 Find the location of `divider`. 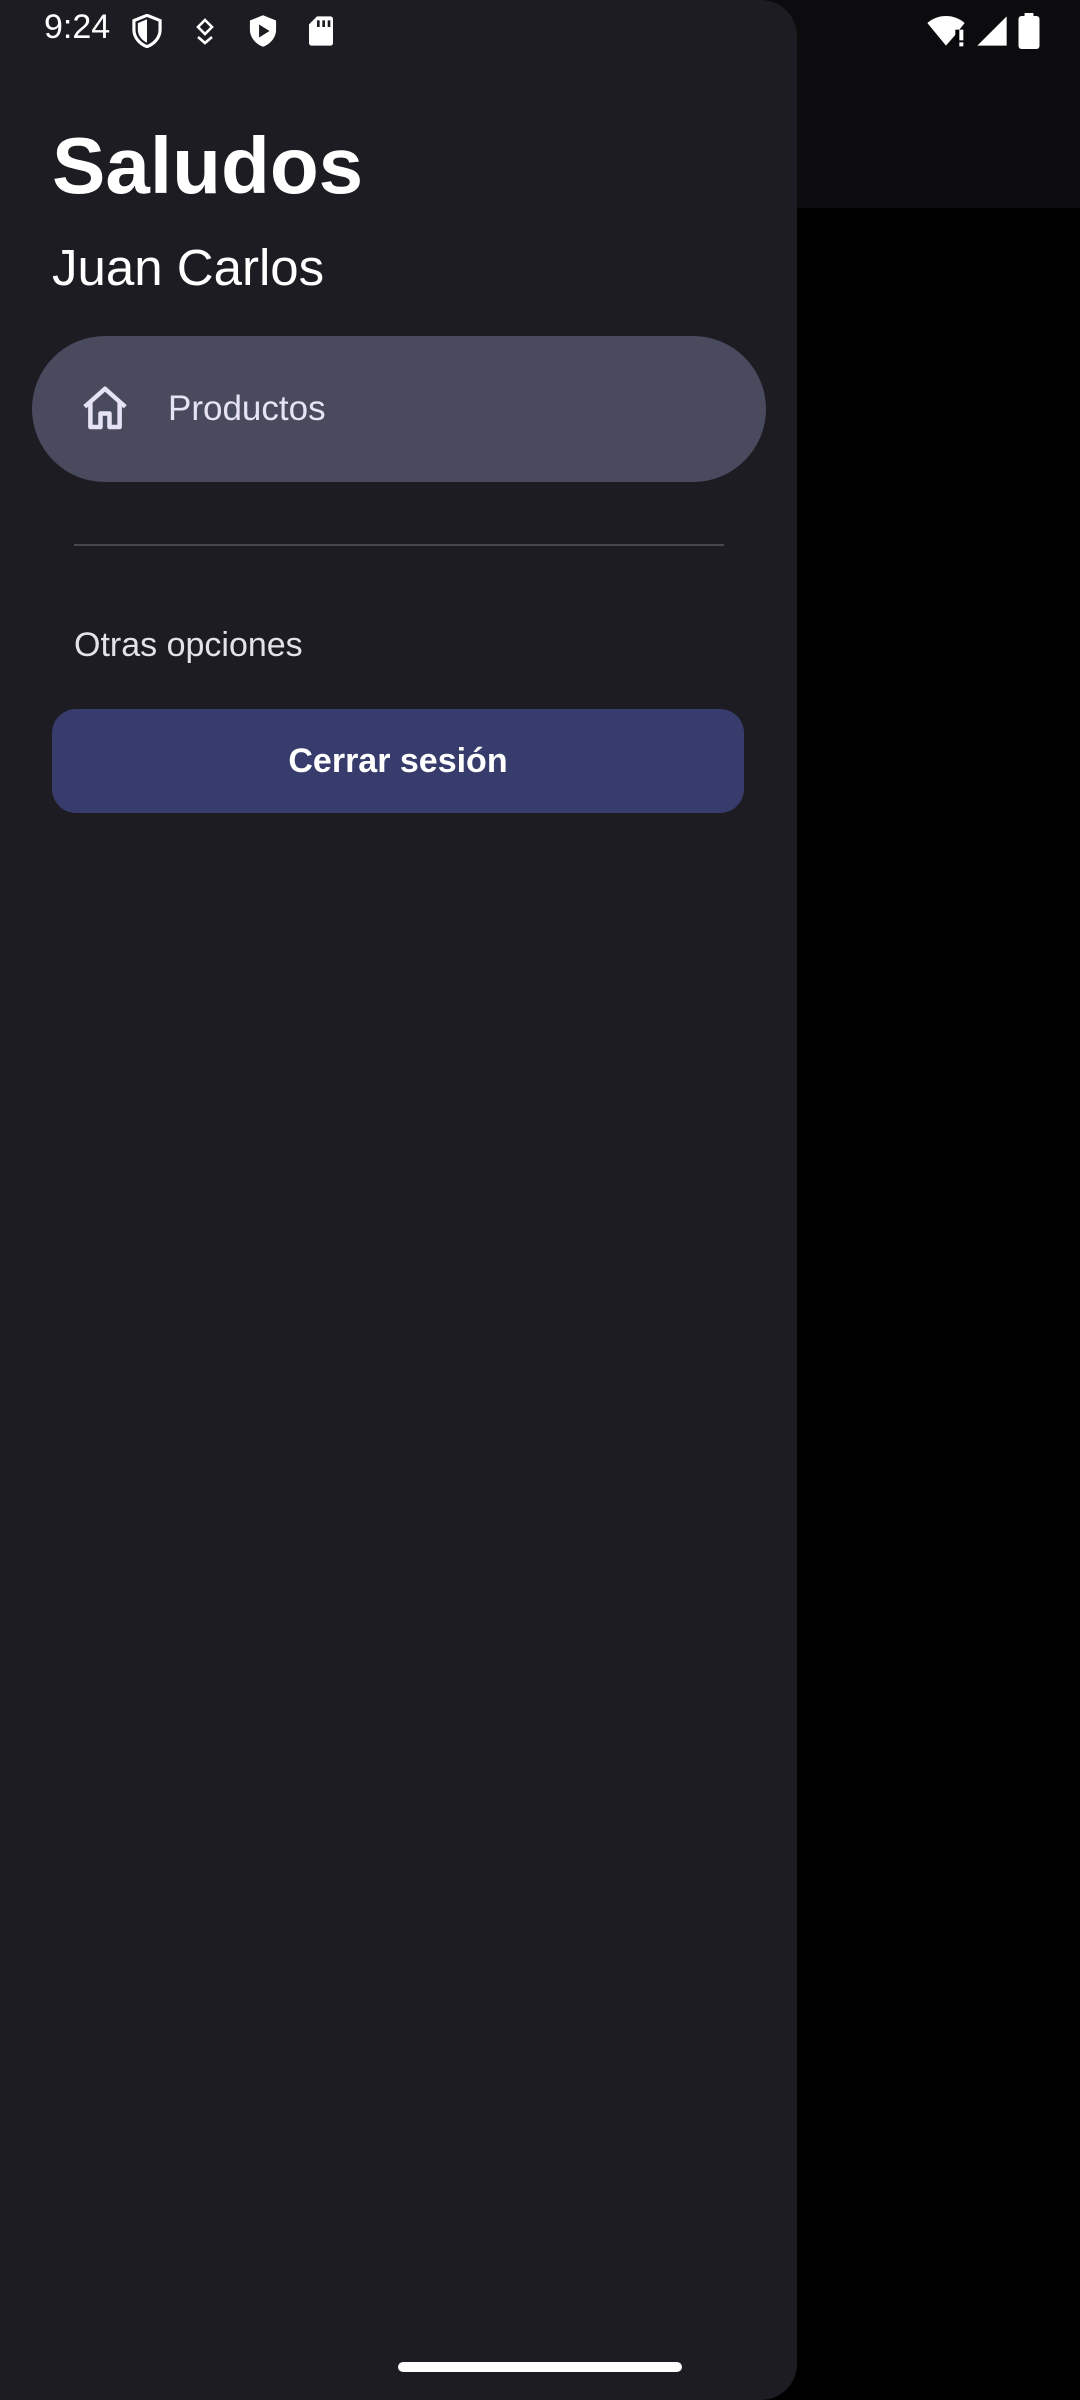

divider is located at coordinates (399, 545).